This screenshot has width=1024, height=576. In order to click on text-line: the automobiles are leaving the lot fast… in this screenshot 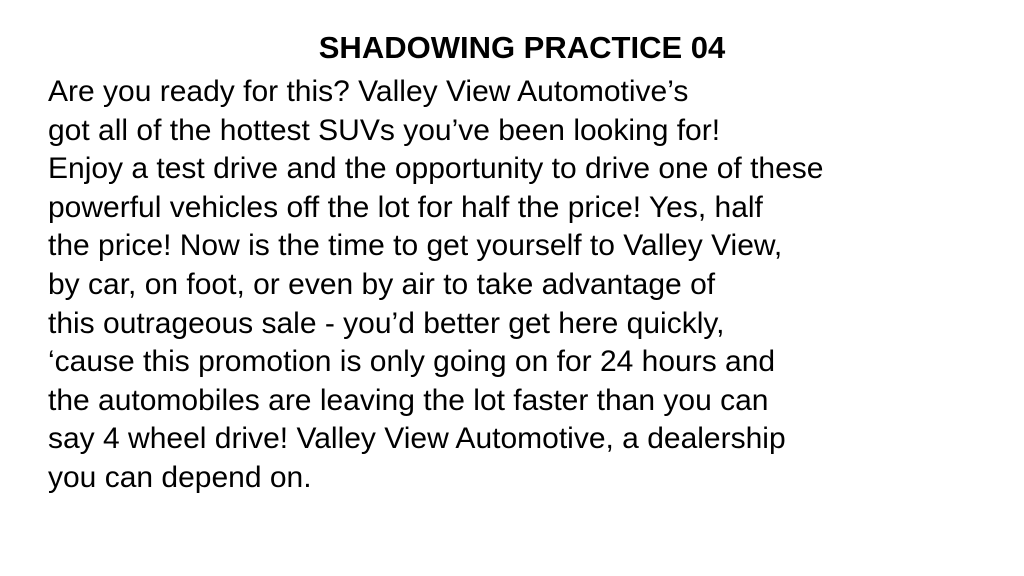, I will do `click(408, 400)`.